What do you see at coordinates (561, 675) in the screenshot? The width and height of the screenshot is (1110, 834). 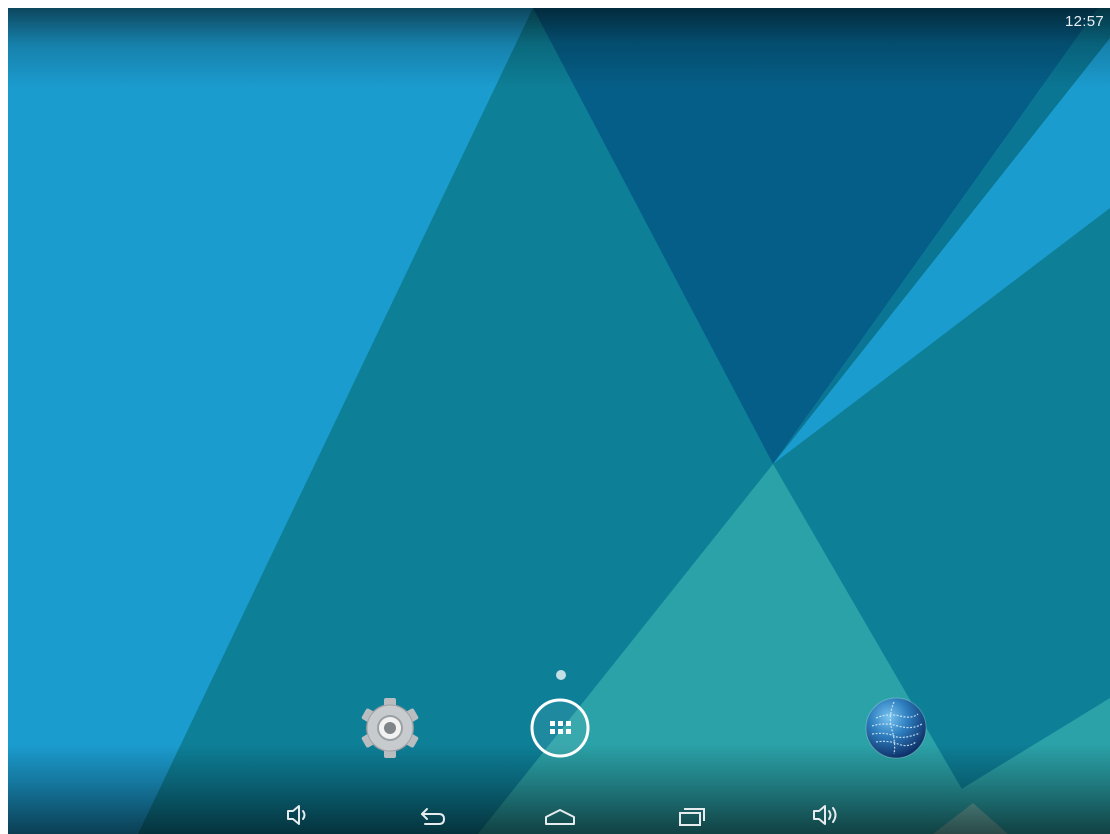 I see `page-indicator` at bounding box center [561, 675].